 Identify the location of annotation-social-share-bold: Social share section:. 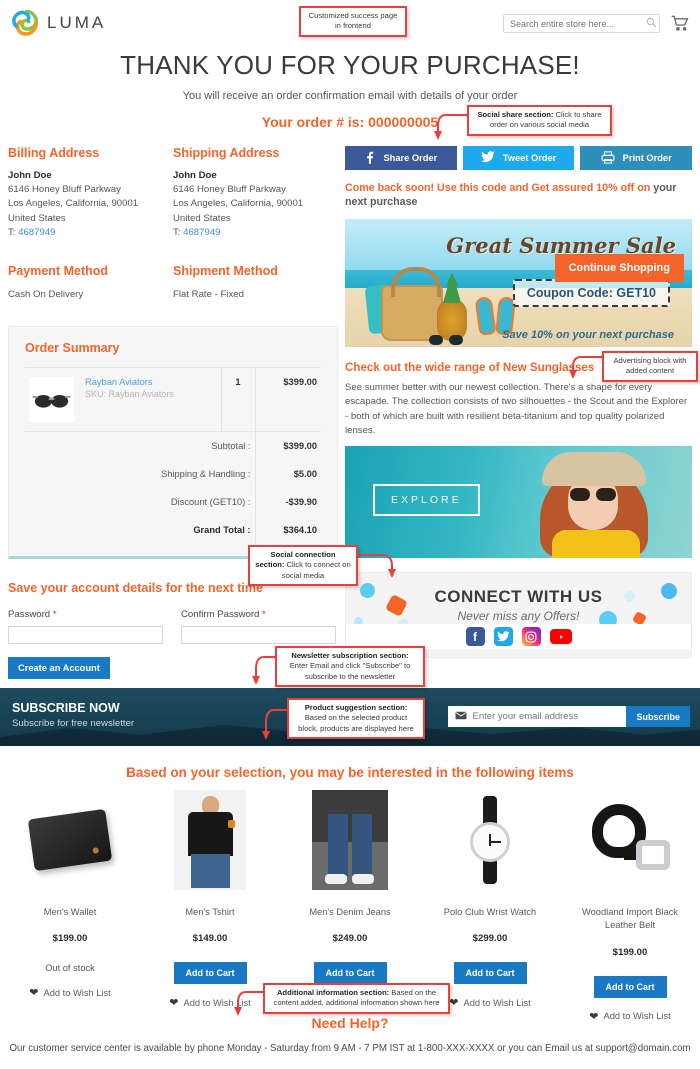
(515, 114).